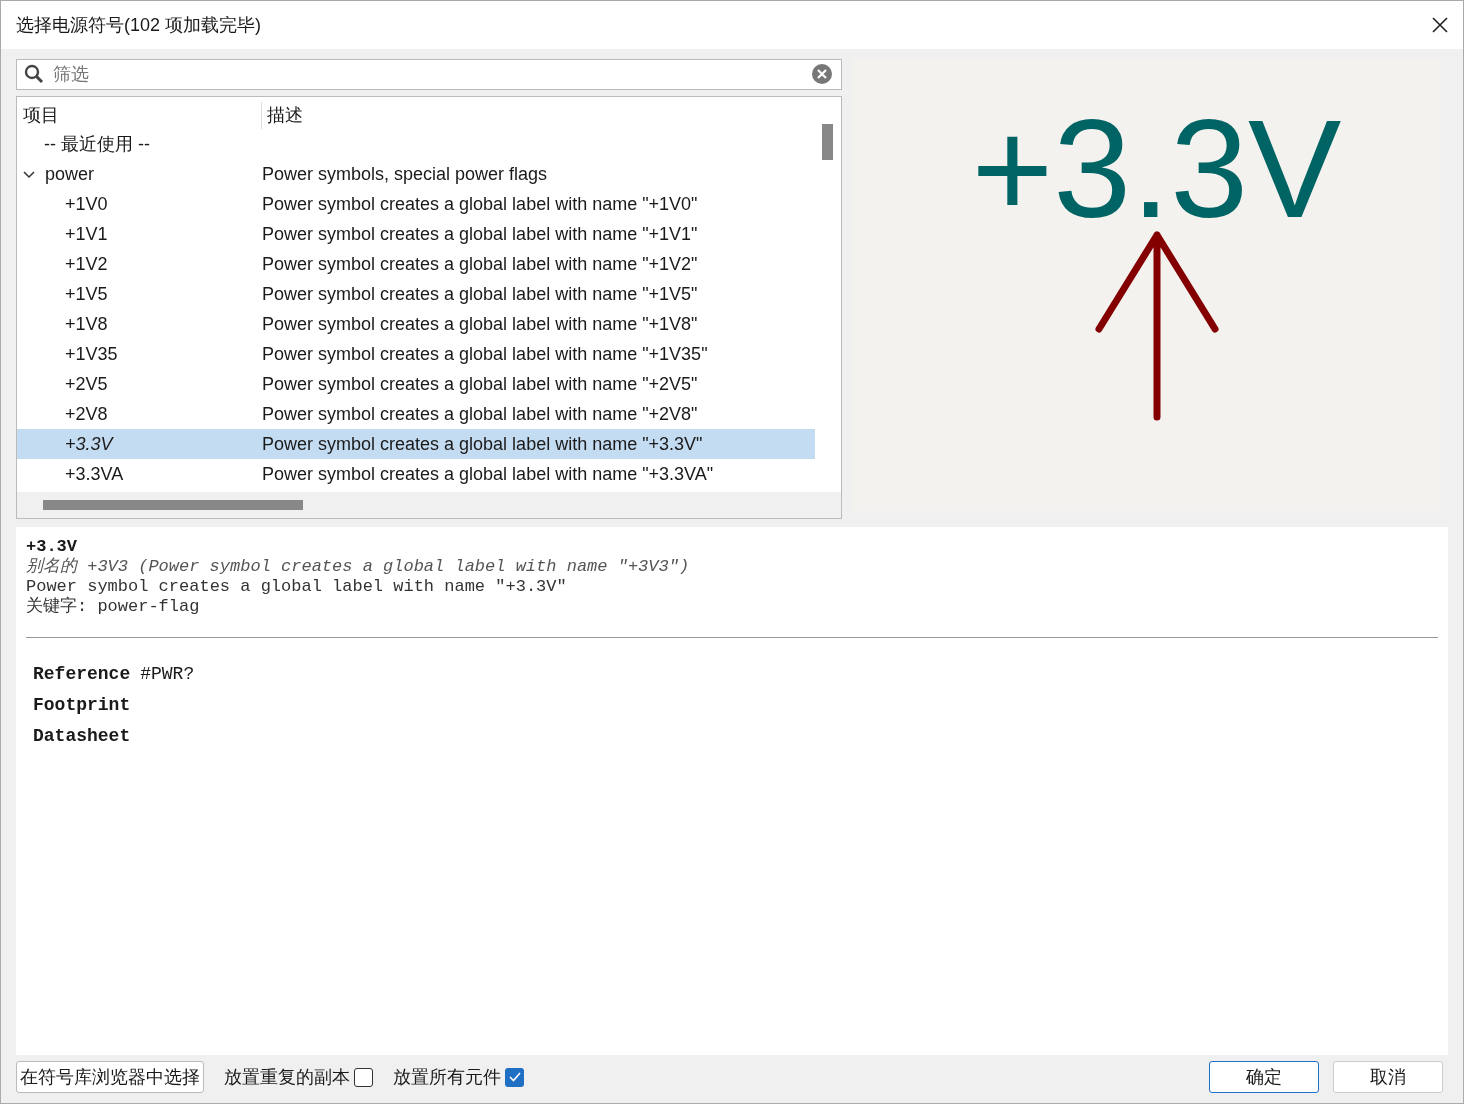 The height and width of the screenshot is (1104, 1464). Describe the element at coordinates (97, 144) in the screenshot. I see `item-name: -- 最近使用 --` at that location.